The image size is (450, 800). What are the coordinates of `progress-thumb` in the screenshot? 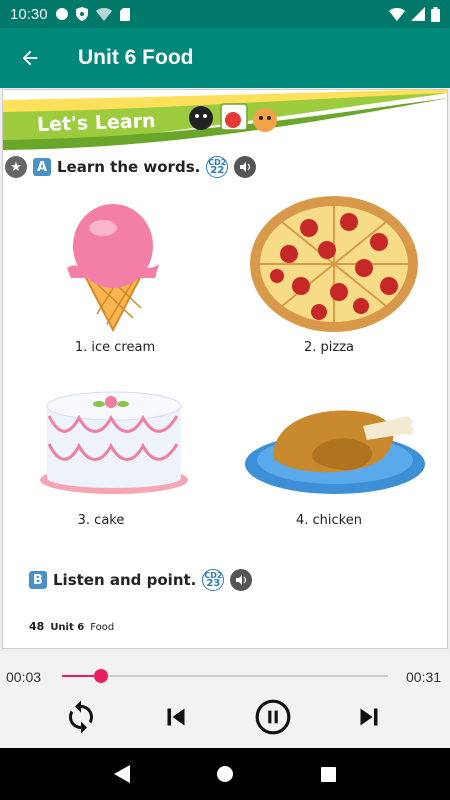 It's located at (101, 676).